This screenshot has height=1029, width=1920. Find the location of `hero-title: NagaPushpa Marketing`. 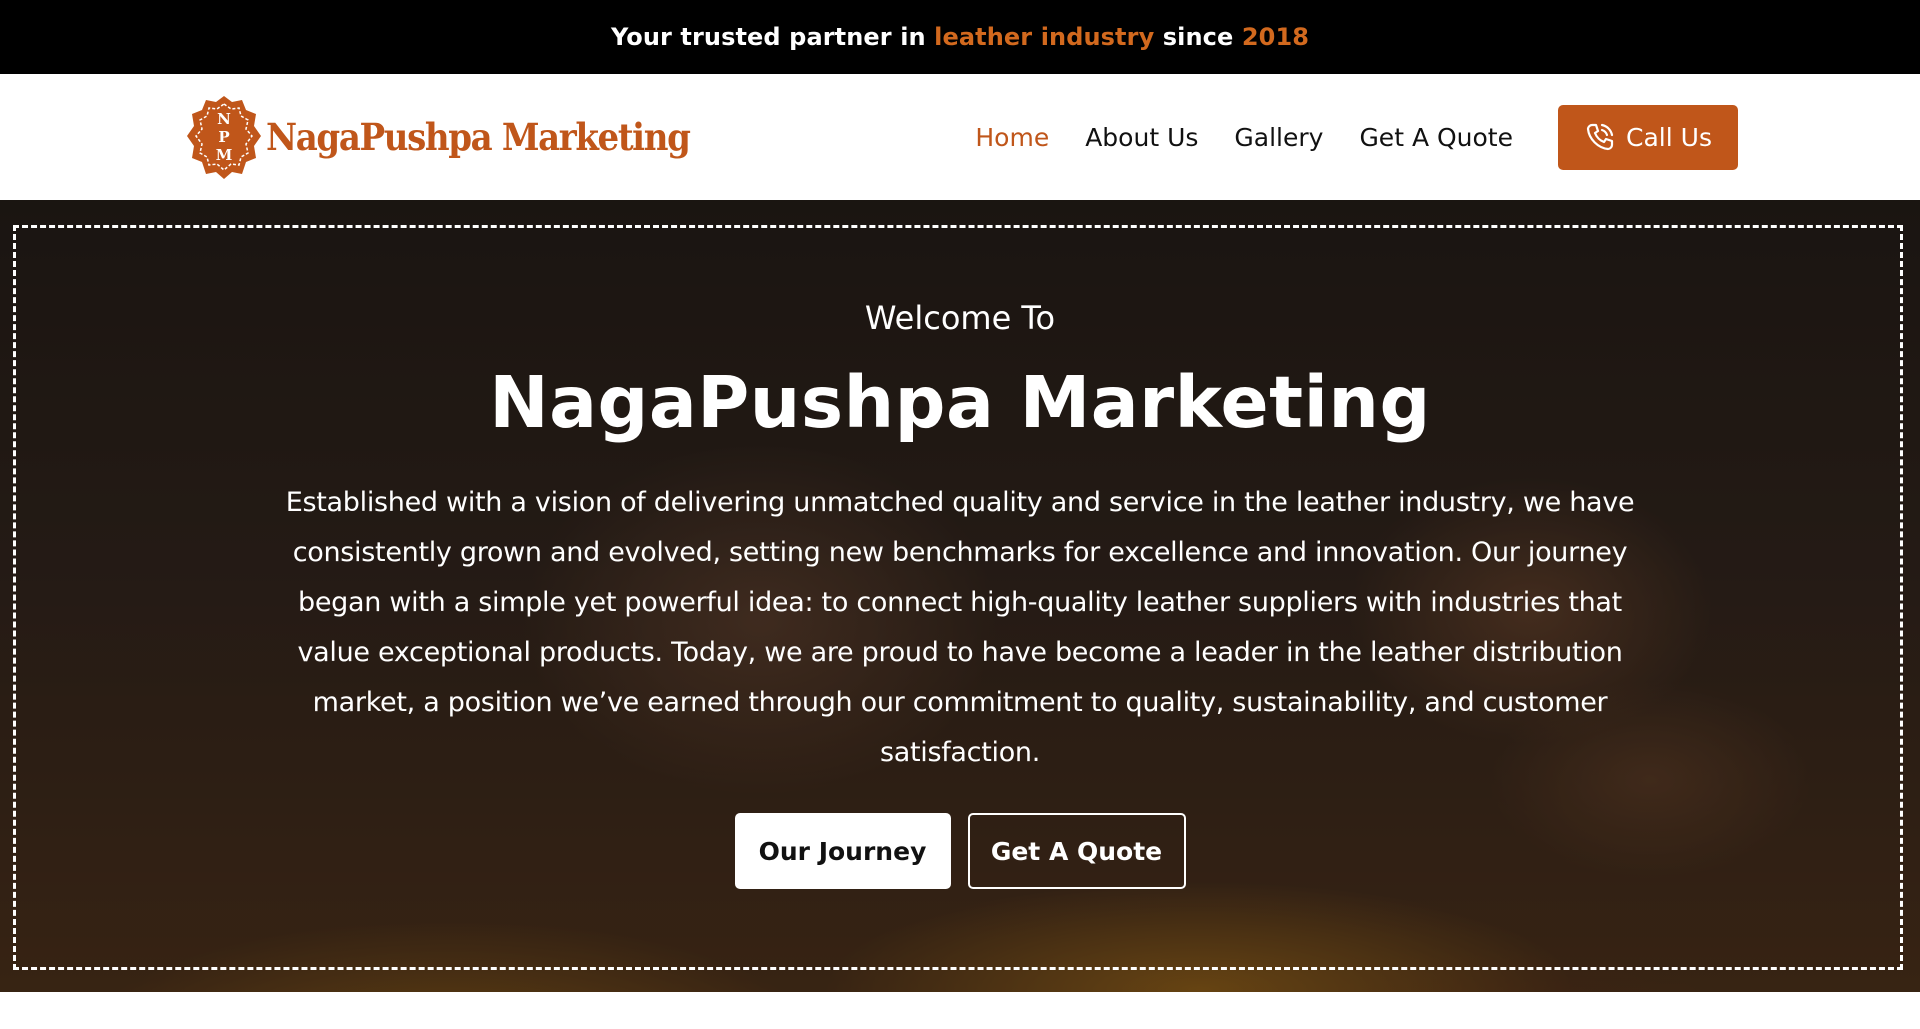

hero-title: NagaPushpa Marketing is located at coordinates (960, 402).